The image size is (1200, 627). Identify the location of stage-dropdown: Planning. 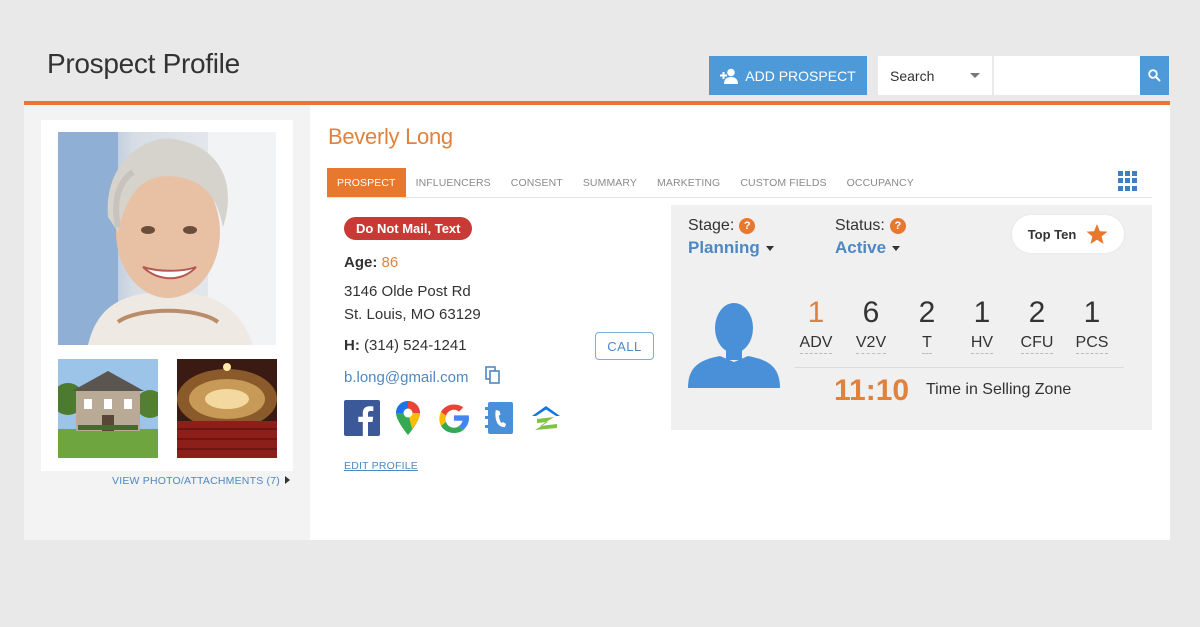
(731, 248).